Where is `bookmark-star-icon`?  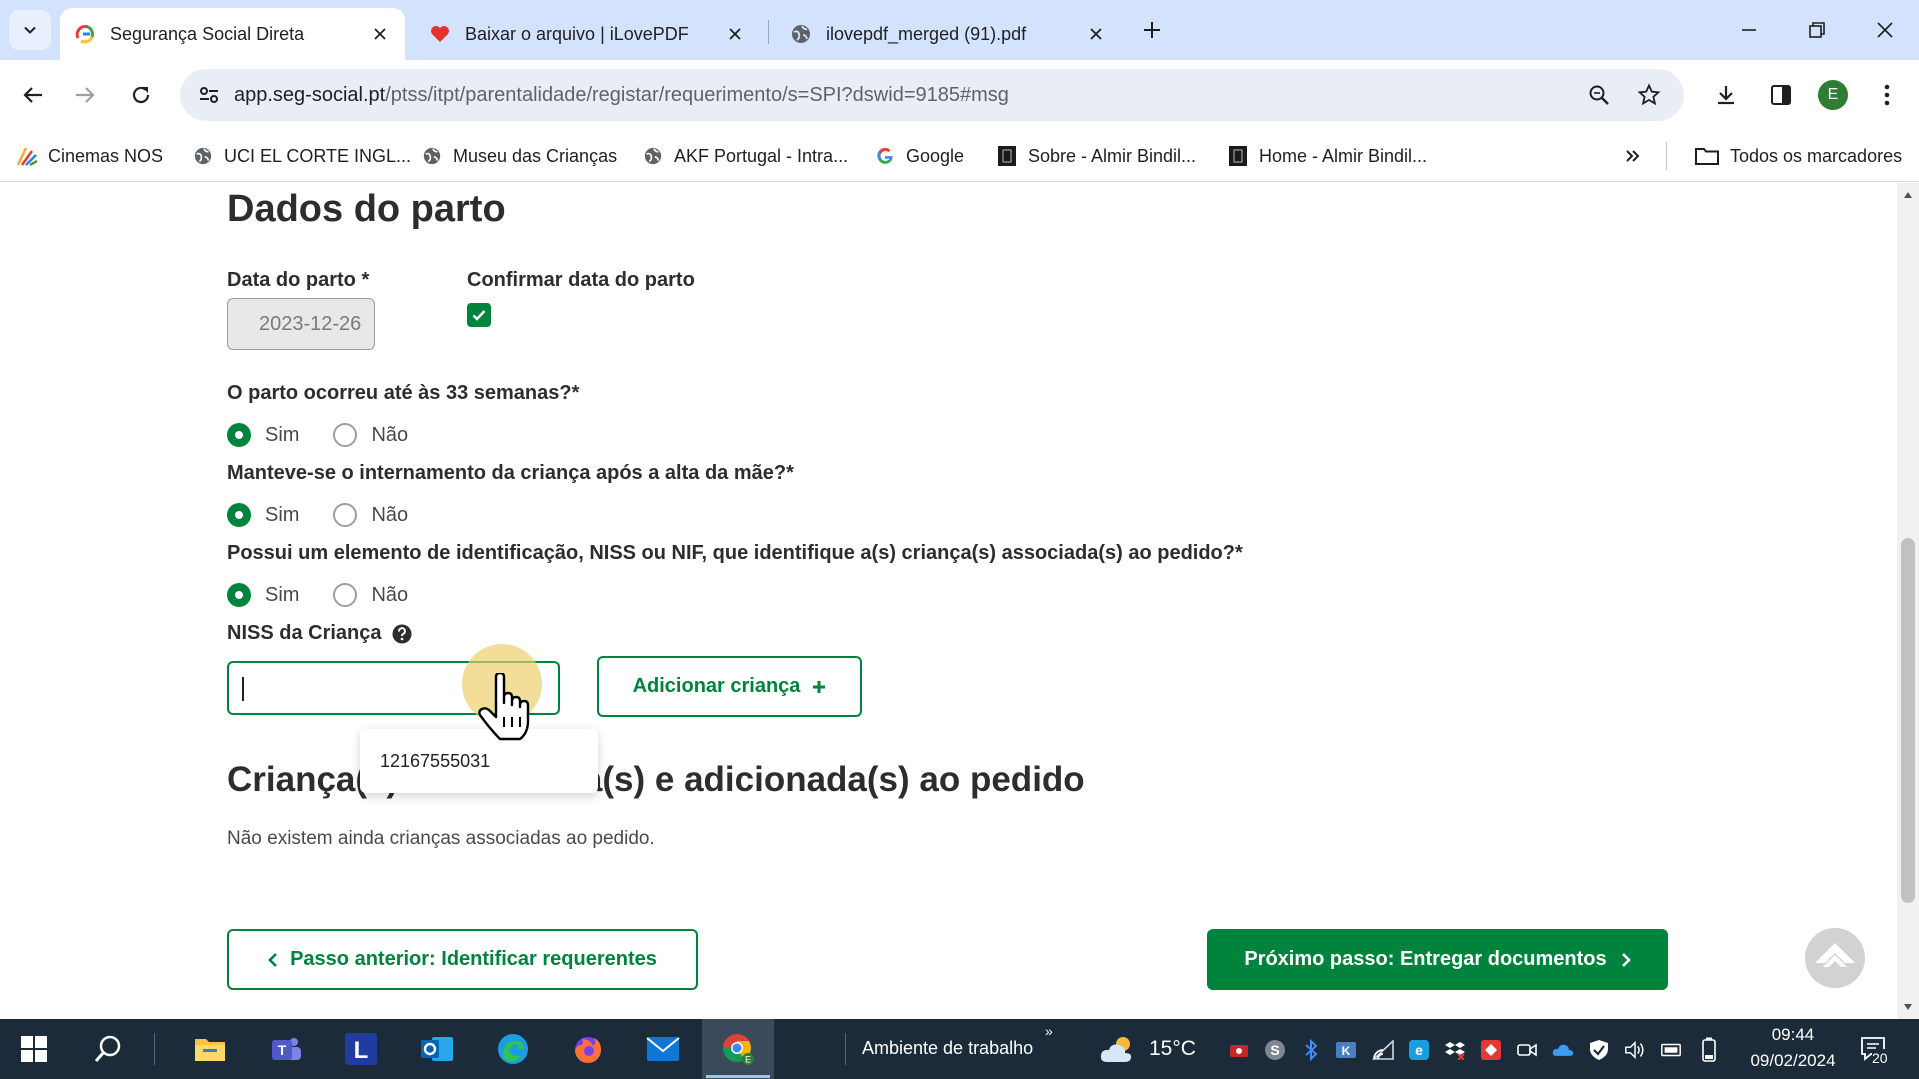
bookmark-star-icon is located at coordinates (1649, 95).